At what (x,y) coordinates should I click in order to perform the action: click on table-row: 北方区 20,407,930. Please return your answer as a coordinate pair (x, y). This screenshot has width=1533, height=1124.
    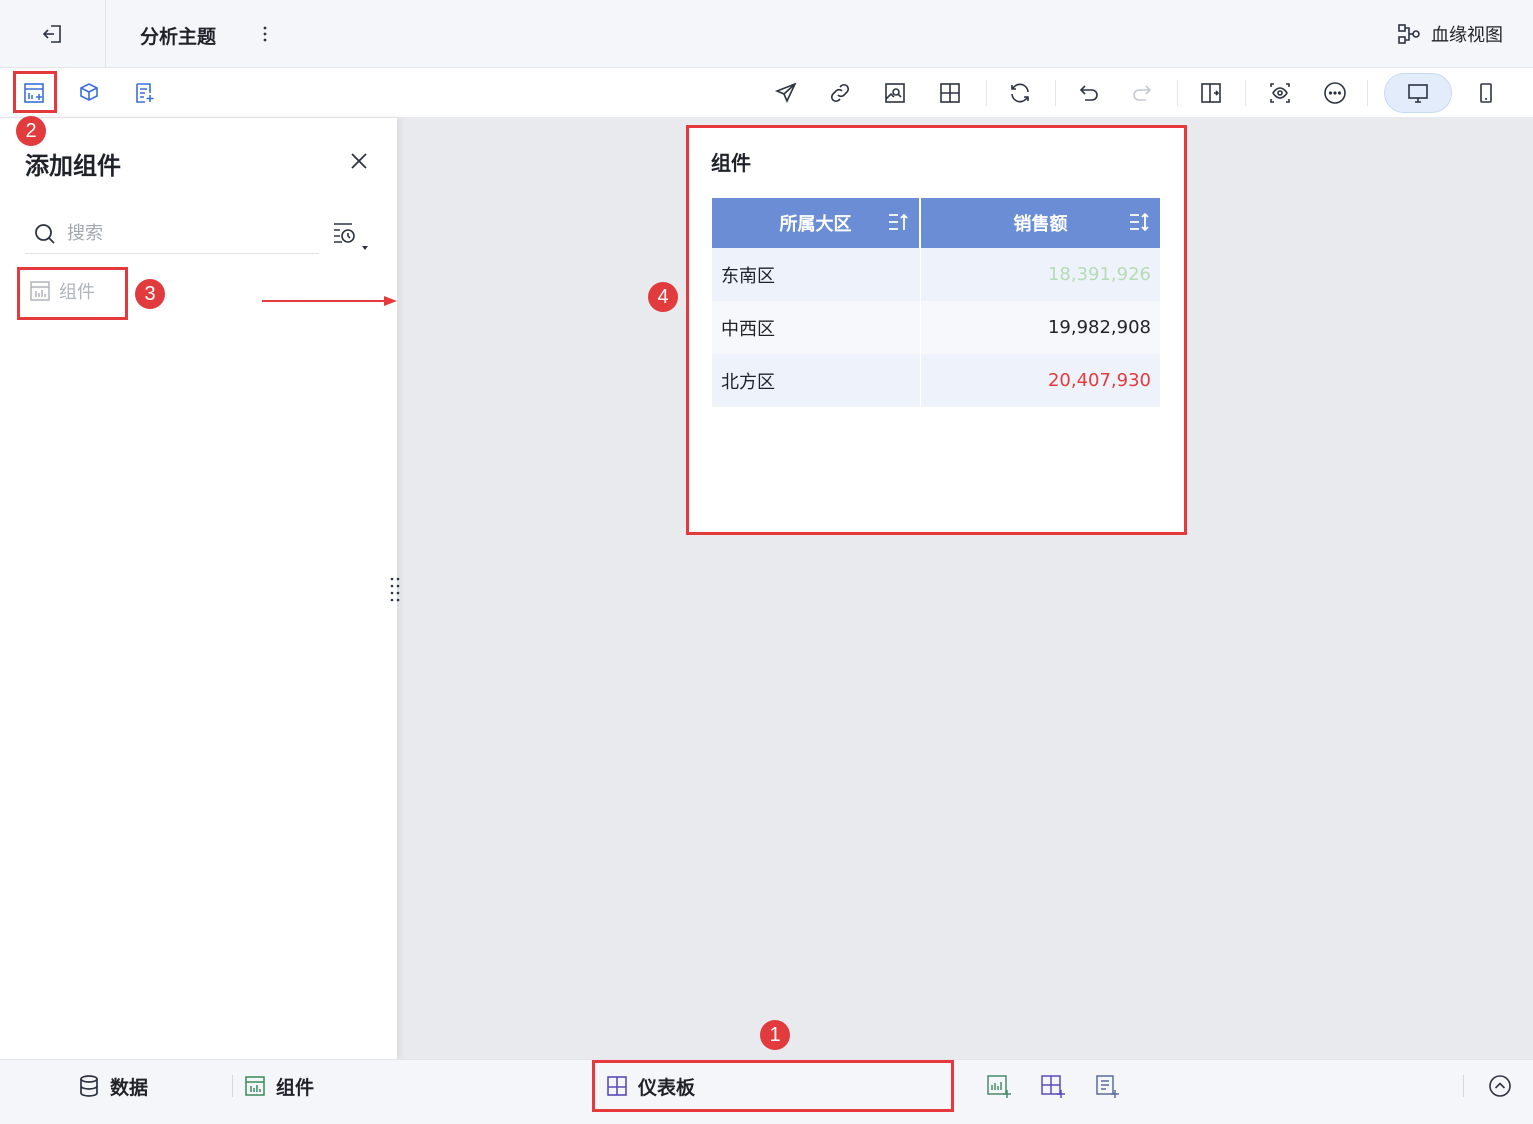
    Looking at the image, I should click on (936, 380).